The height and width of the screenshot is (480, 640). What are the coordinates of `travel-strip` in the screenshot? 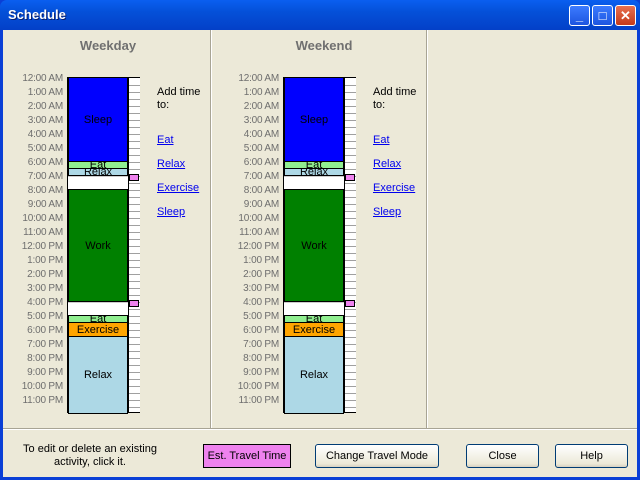 It's located at (350, 245).